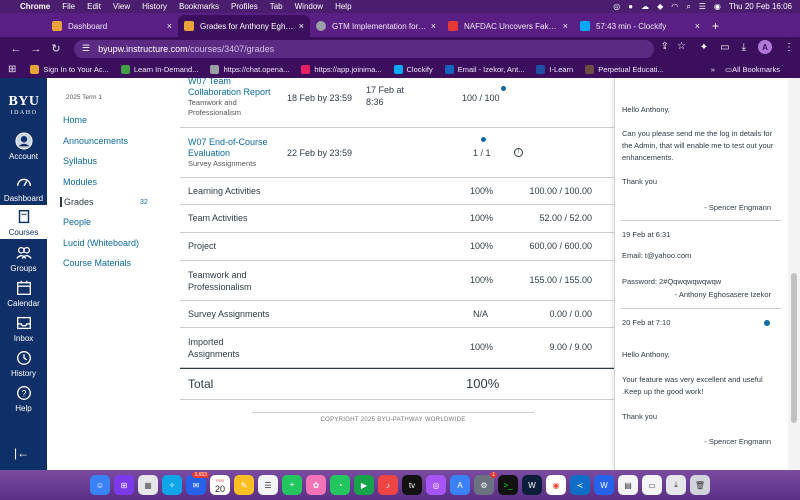 The height and width of the screenshot is (500, 800). What do you see at coordinates (36, 49) in the screenshot?
I see `forward-icon: →` at bounding box center [36, 49].